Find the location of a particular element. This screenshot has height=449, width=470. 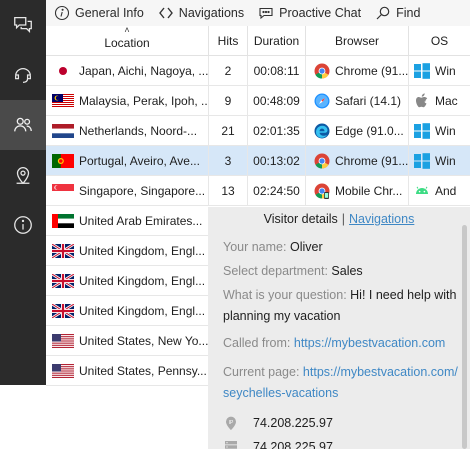

details-tabs: Visitor details | Navigations is located at coordinates (339, 219).